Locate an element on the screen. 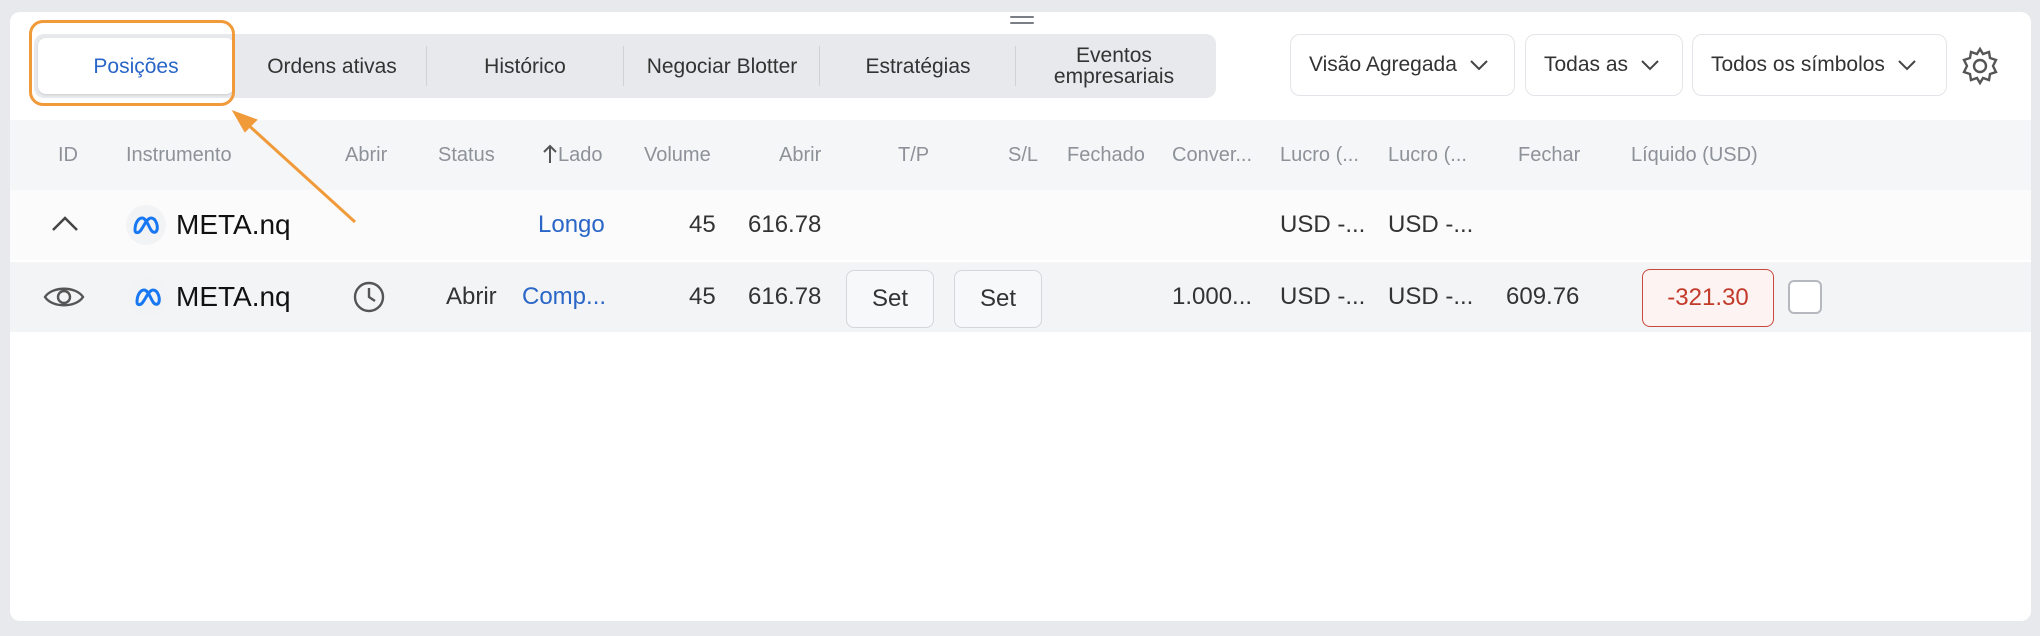 Image resolution: width=2040 pixels, height=636 pixels. tp-set-button: Set is located at coordinates (890, 299).